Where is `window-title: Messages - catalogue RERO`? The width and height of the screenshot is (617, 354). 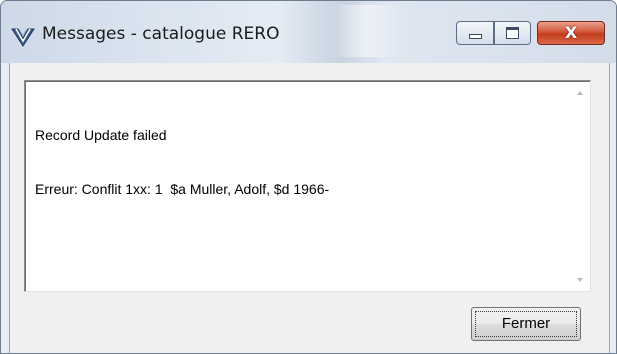
window-title: Messages - catalogue RERO is located at coordinates (161, 34).